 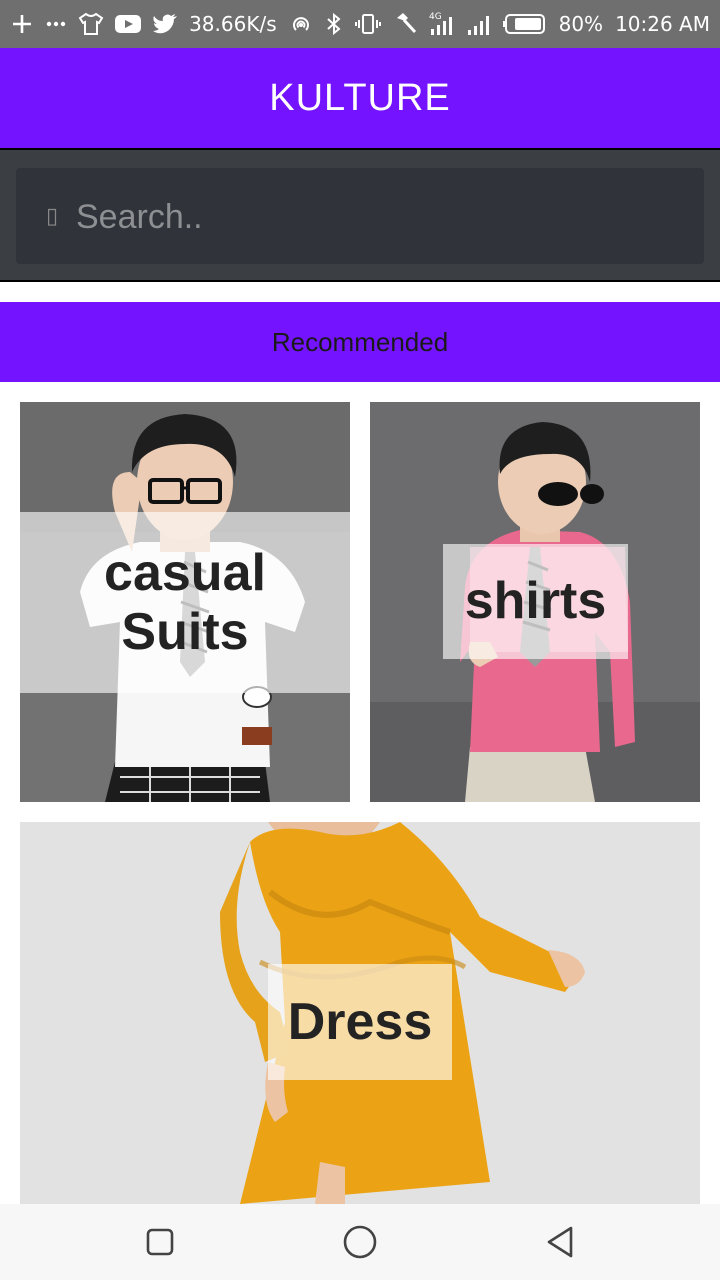 I want to click on back-button, so click(x=560, y=1242).